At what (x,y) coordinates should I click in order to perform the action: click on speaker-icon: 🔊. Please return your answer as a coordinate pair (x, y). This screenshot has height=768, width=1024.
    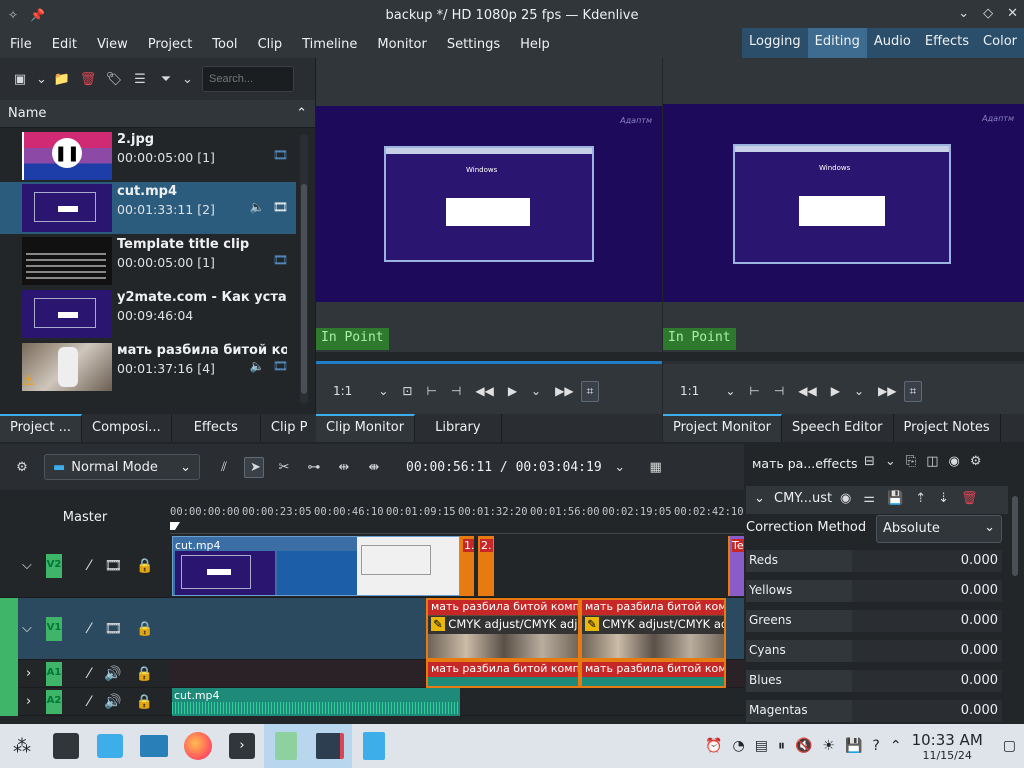
    Looking at the image, I should click on (112, 702).